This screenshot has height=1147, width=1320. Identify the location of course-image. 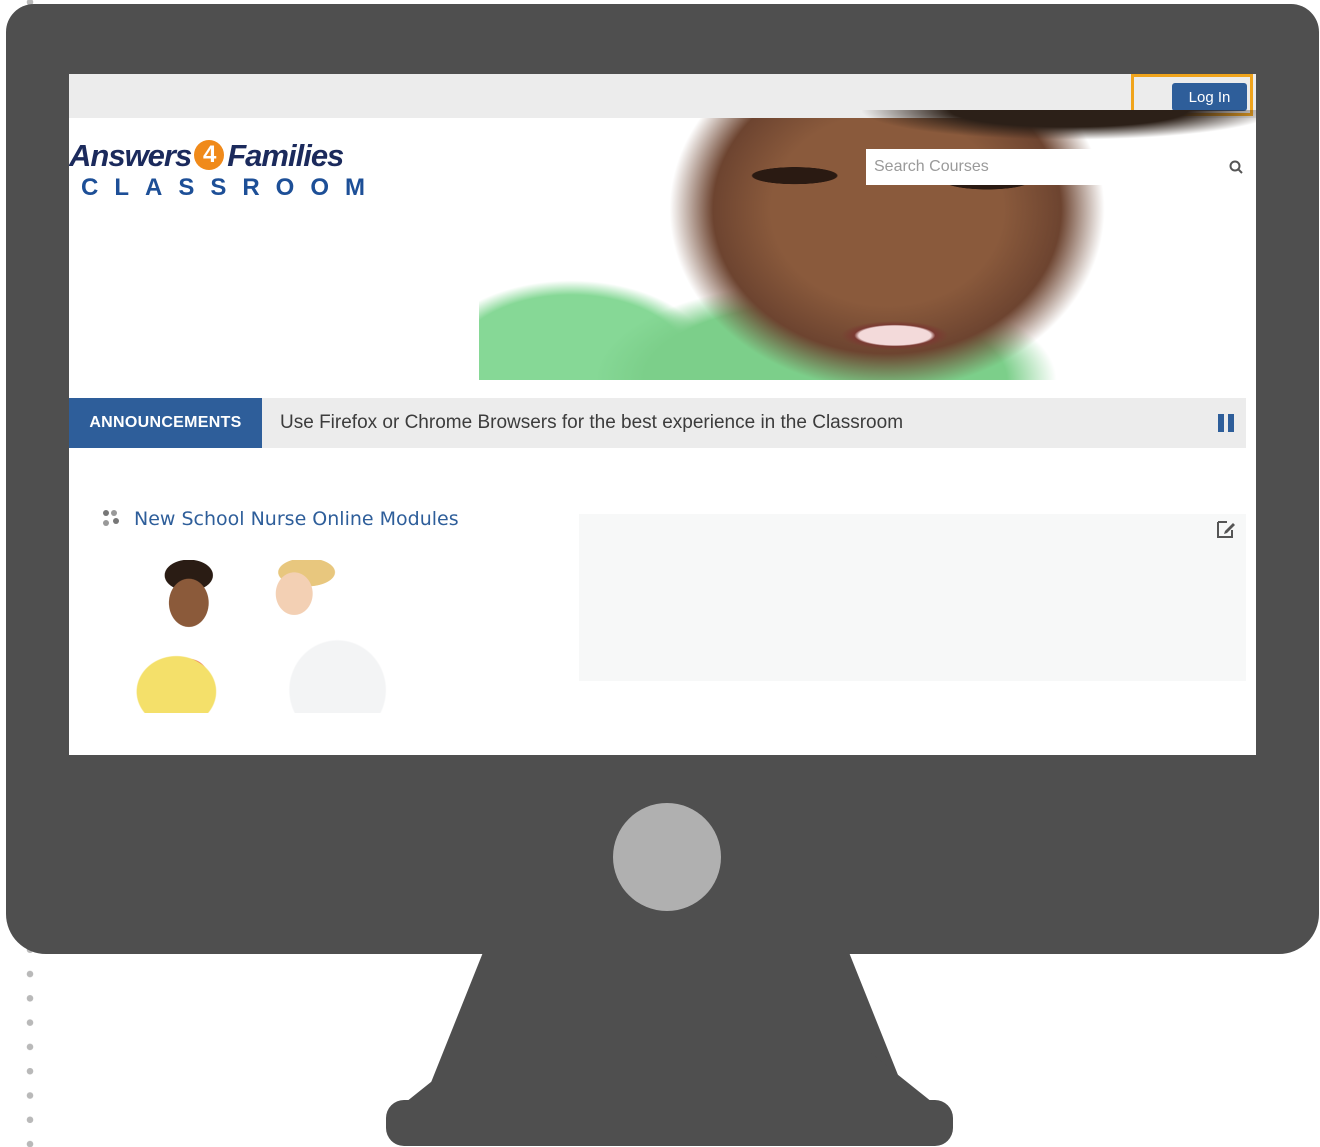
(257, 636).